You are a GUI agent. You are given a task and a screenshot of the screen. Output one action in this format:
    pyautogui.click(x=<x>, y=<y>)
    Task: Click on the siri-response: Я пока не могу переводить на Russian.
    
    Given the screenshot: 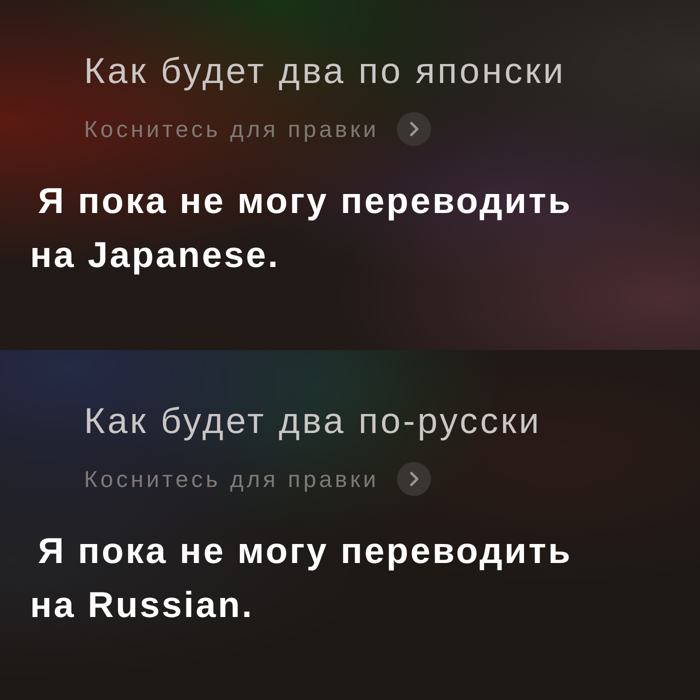 What is the action you would take?
    pyautogui.click(x=302, y=578)
    